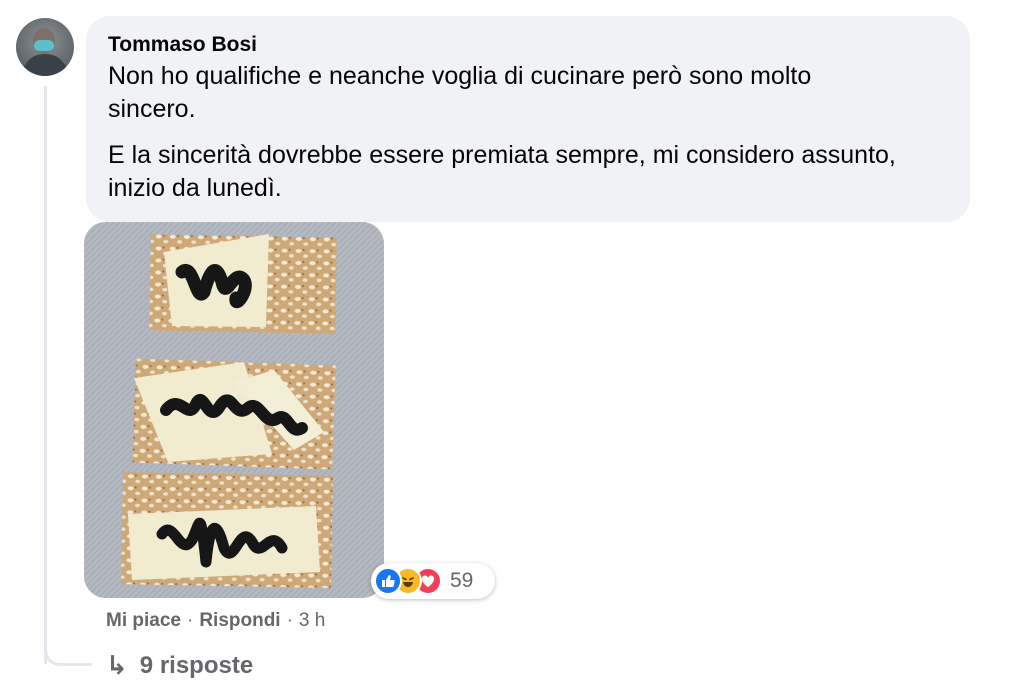 This screenshot has width=1024, height=694. I want to click on avatar-mask, so click(44, 45).